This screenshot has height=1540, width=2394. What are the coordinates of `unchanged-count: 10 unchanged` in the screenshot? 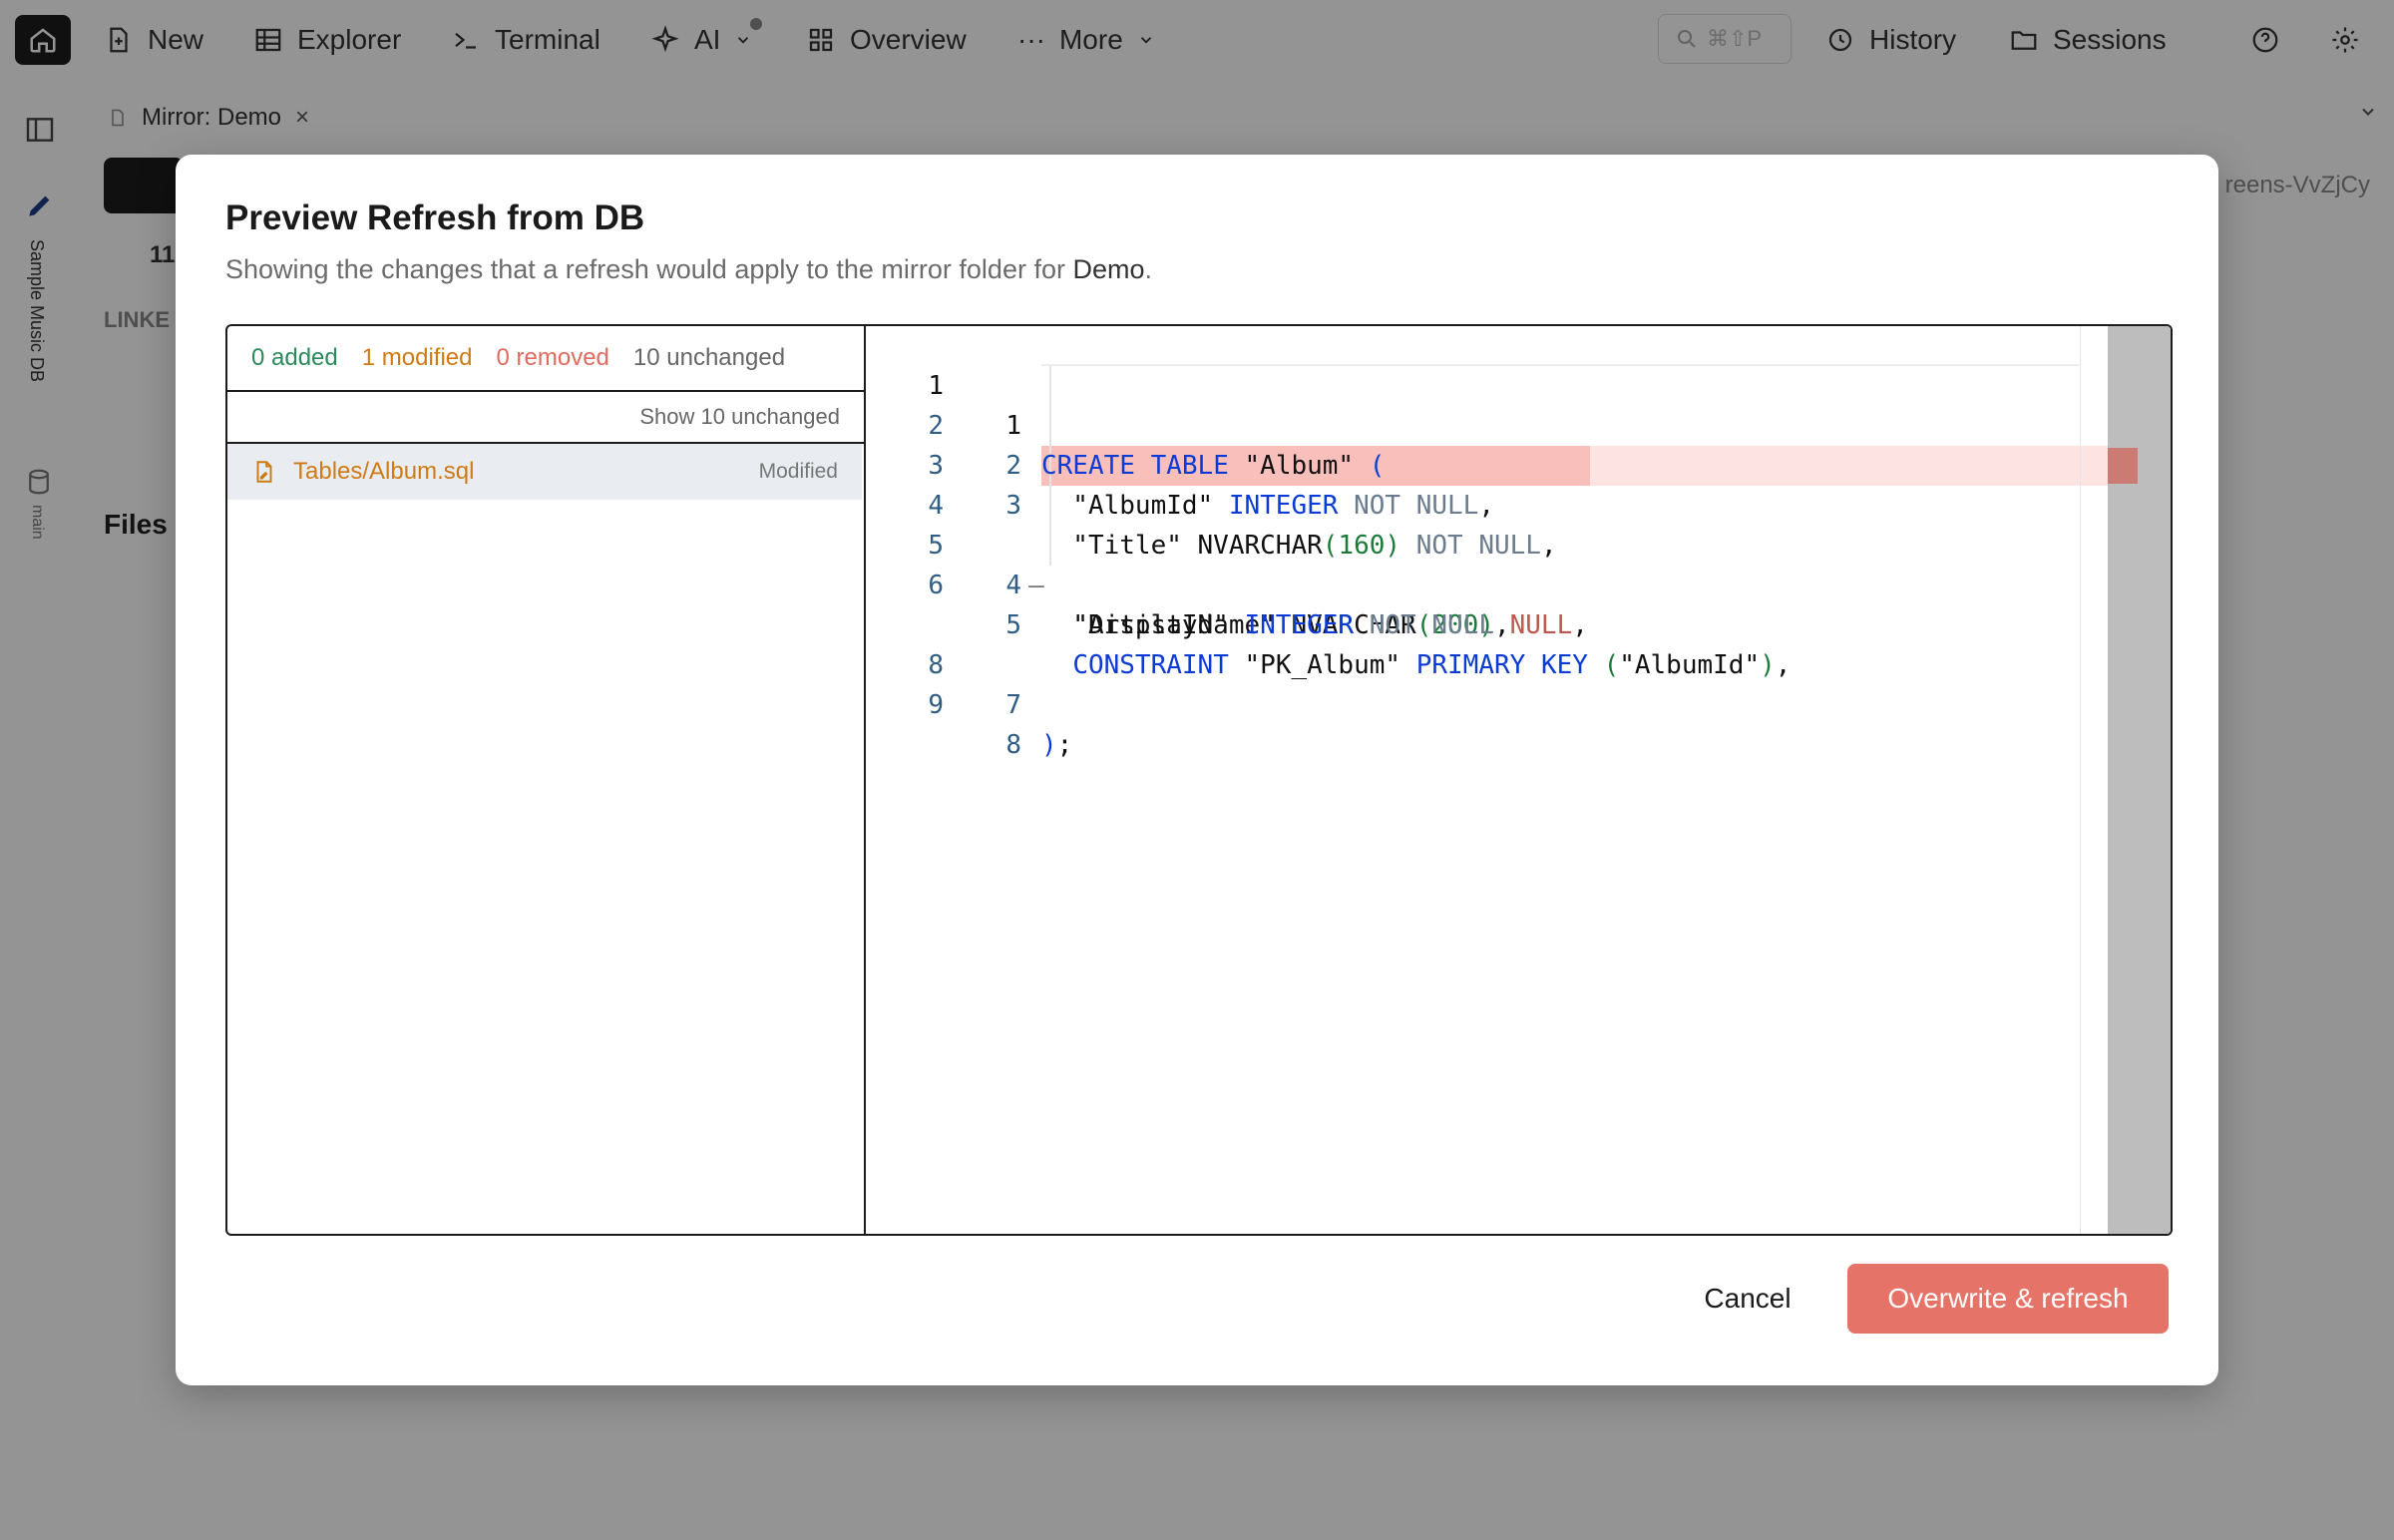 It's located at (709, 357).